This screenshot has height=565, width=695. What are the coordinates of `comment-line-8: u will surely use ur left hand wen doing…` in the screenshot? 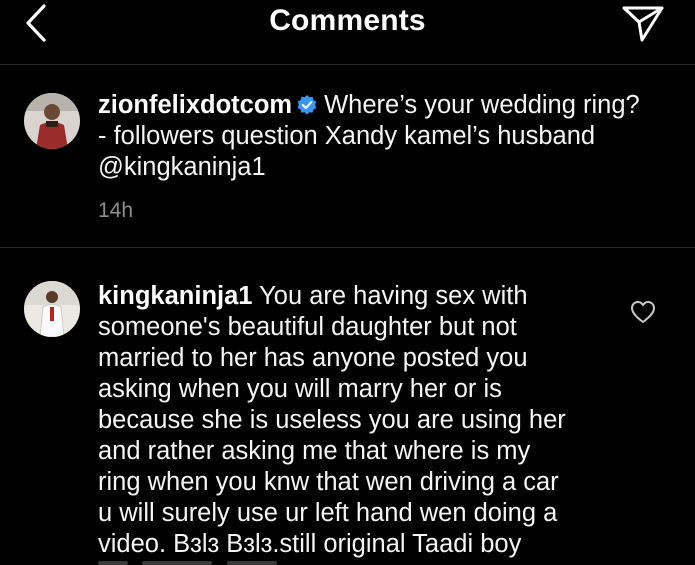 It's located at (328, 513).